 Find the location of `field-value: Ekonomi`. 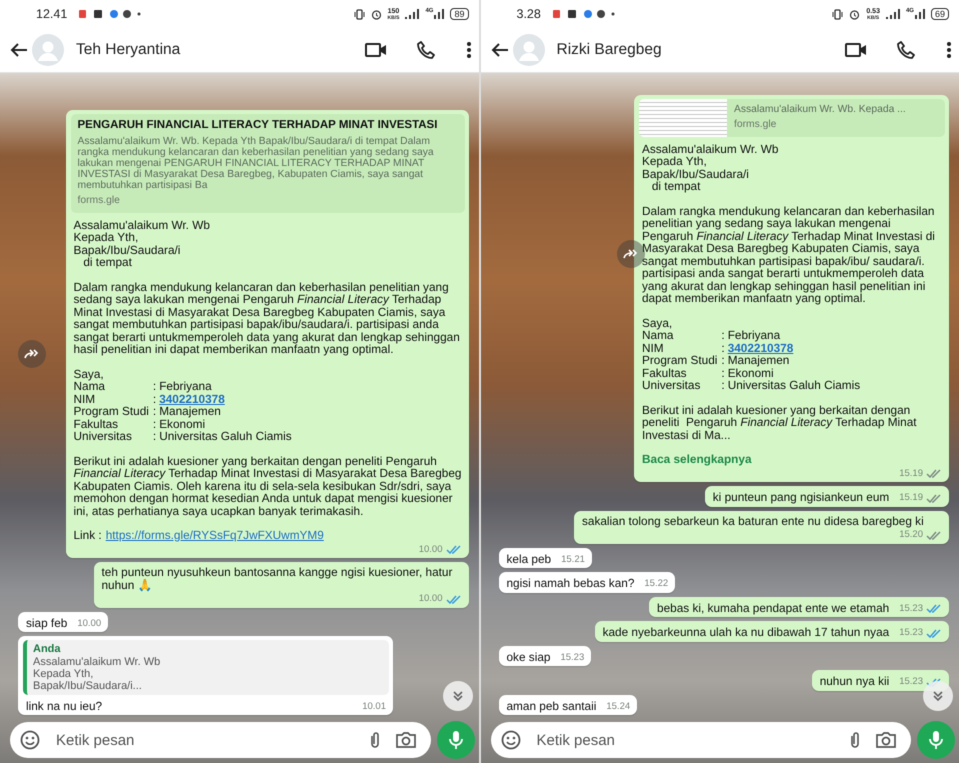

field-value: Ekonomi is located at coordinates (182, 424).